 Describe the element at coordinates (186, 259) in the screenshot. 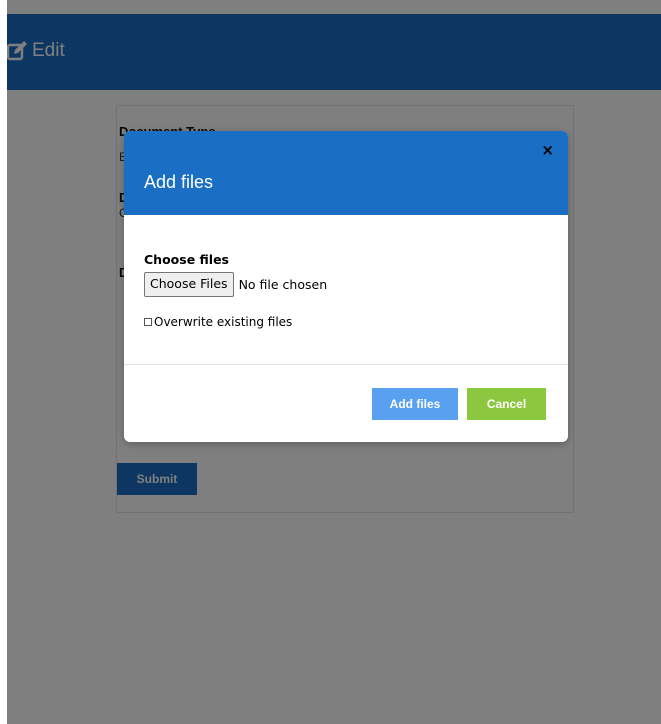

I see `choose-files-label: Choose files` at that location.